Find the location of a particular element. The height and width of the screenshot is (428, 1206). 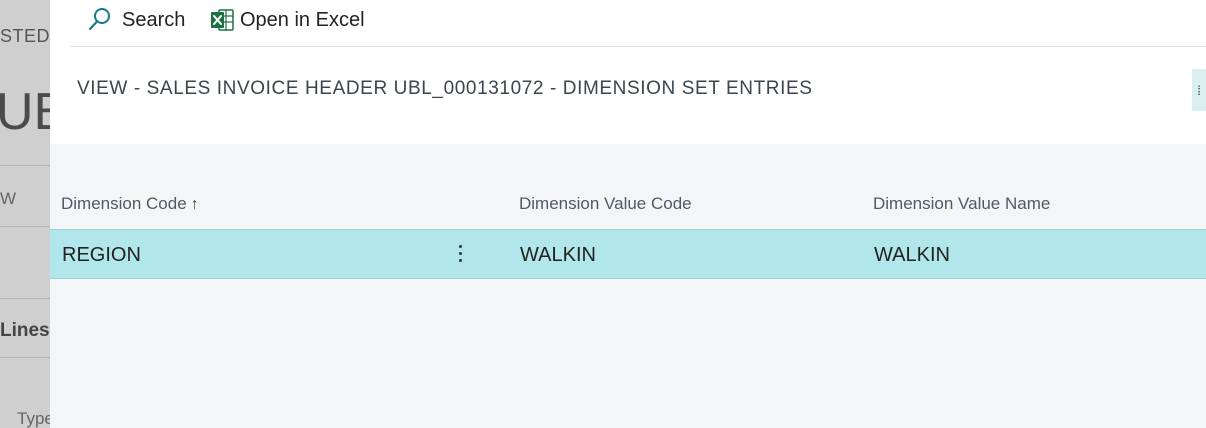

column-header-label: Dimension Code is located at coordinates (124, 203).